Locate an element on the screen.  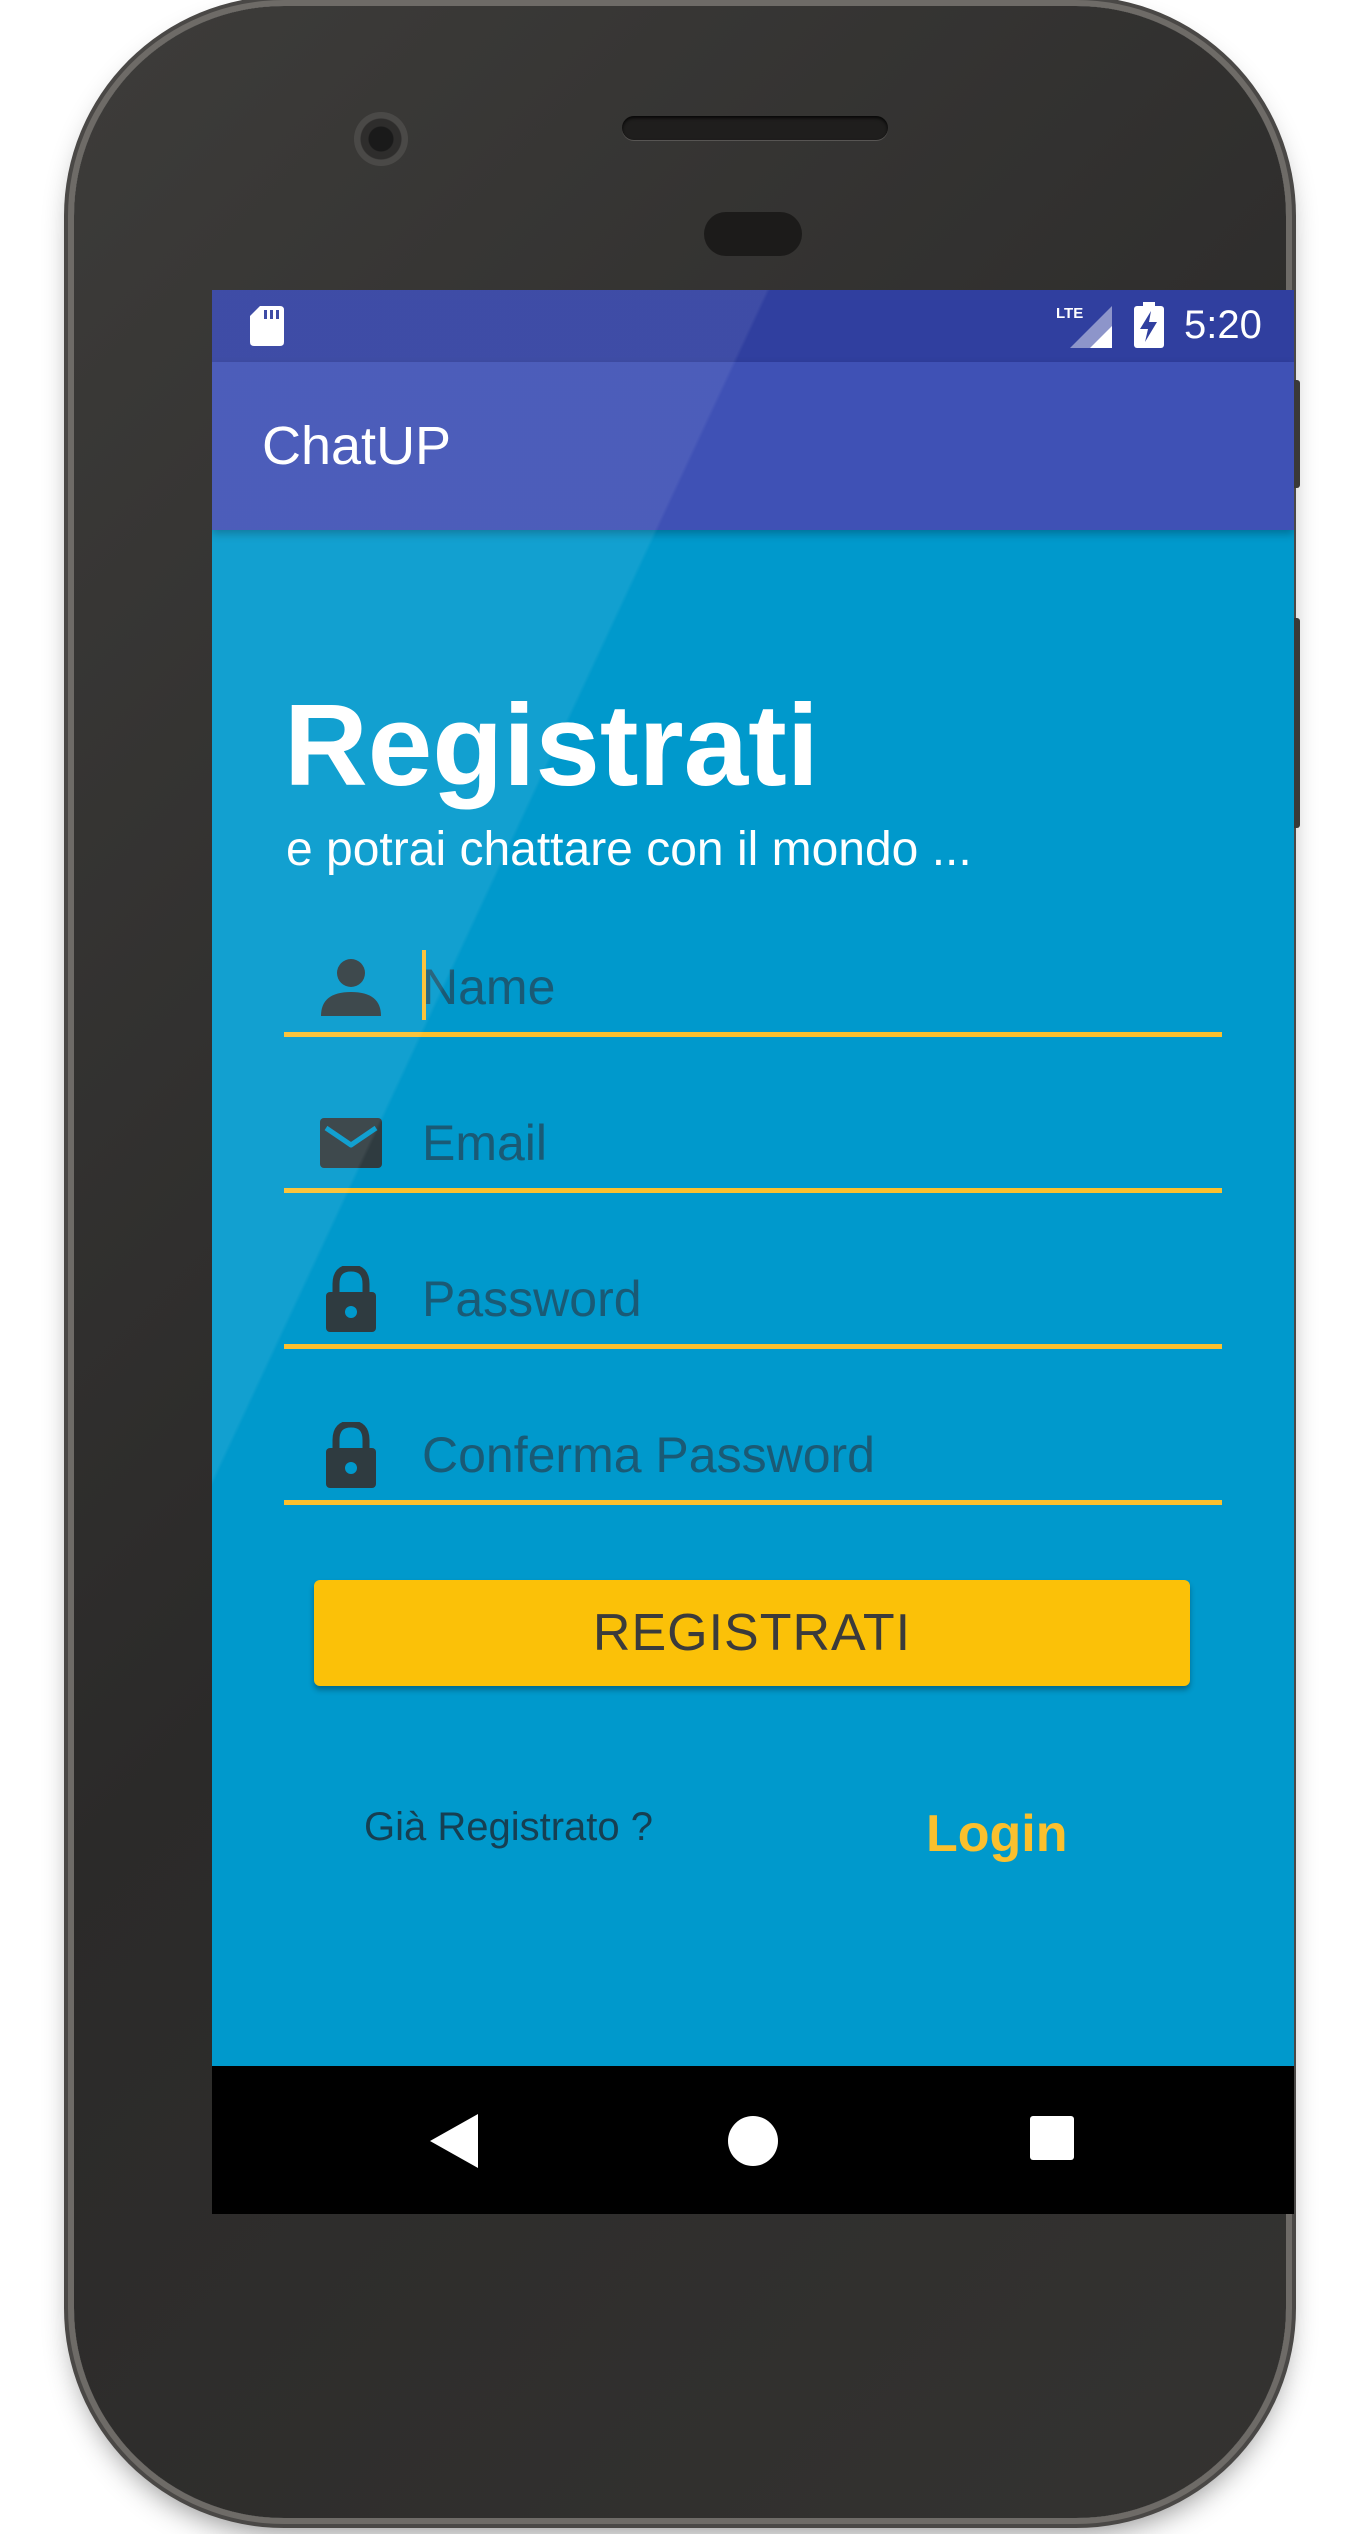
confirm-password-field is located at coordinates (753, 1457).